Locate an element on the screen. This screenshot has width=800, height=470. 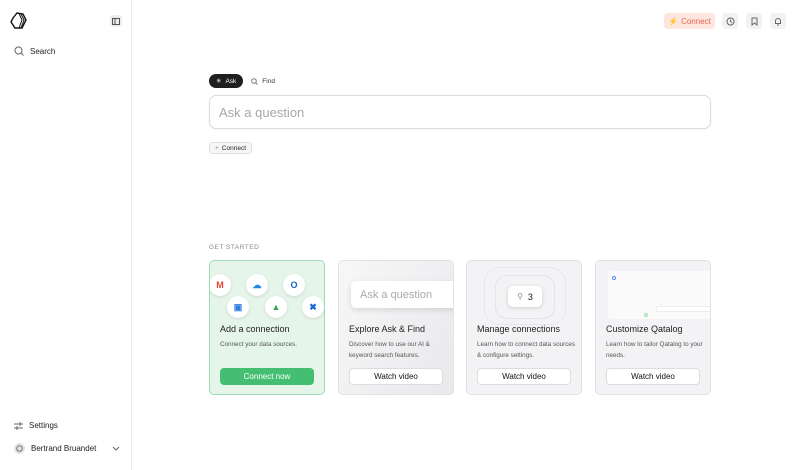
connect-now-button: Connect now is located at coordinates (267, 376).